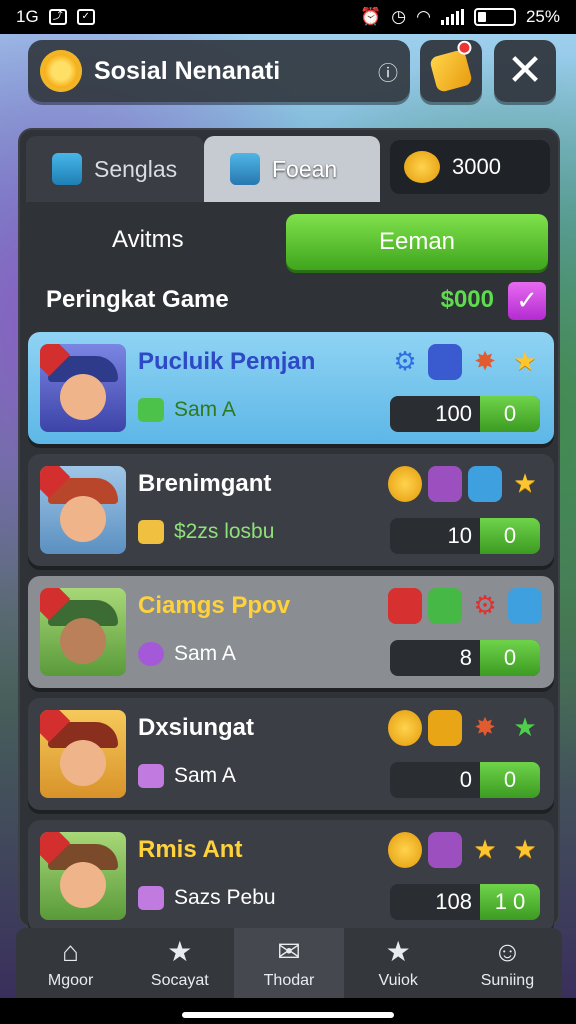 The image size is (576, 1024). I want to click on reward-icons: ★, so click(465, 484).